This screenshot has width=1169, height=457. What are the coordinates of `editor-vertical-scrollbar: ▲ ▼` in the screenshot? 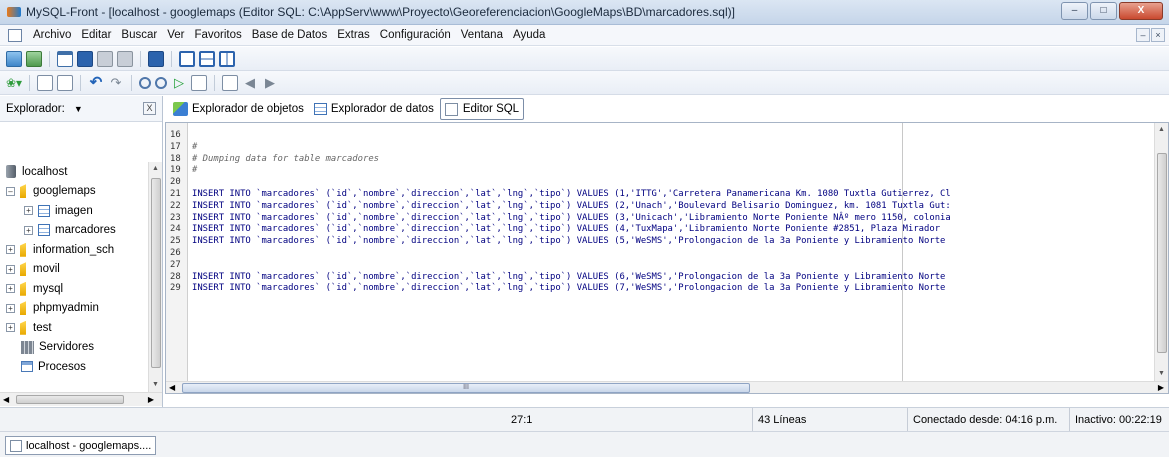 It's located at (1161, 252).